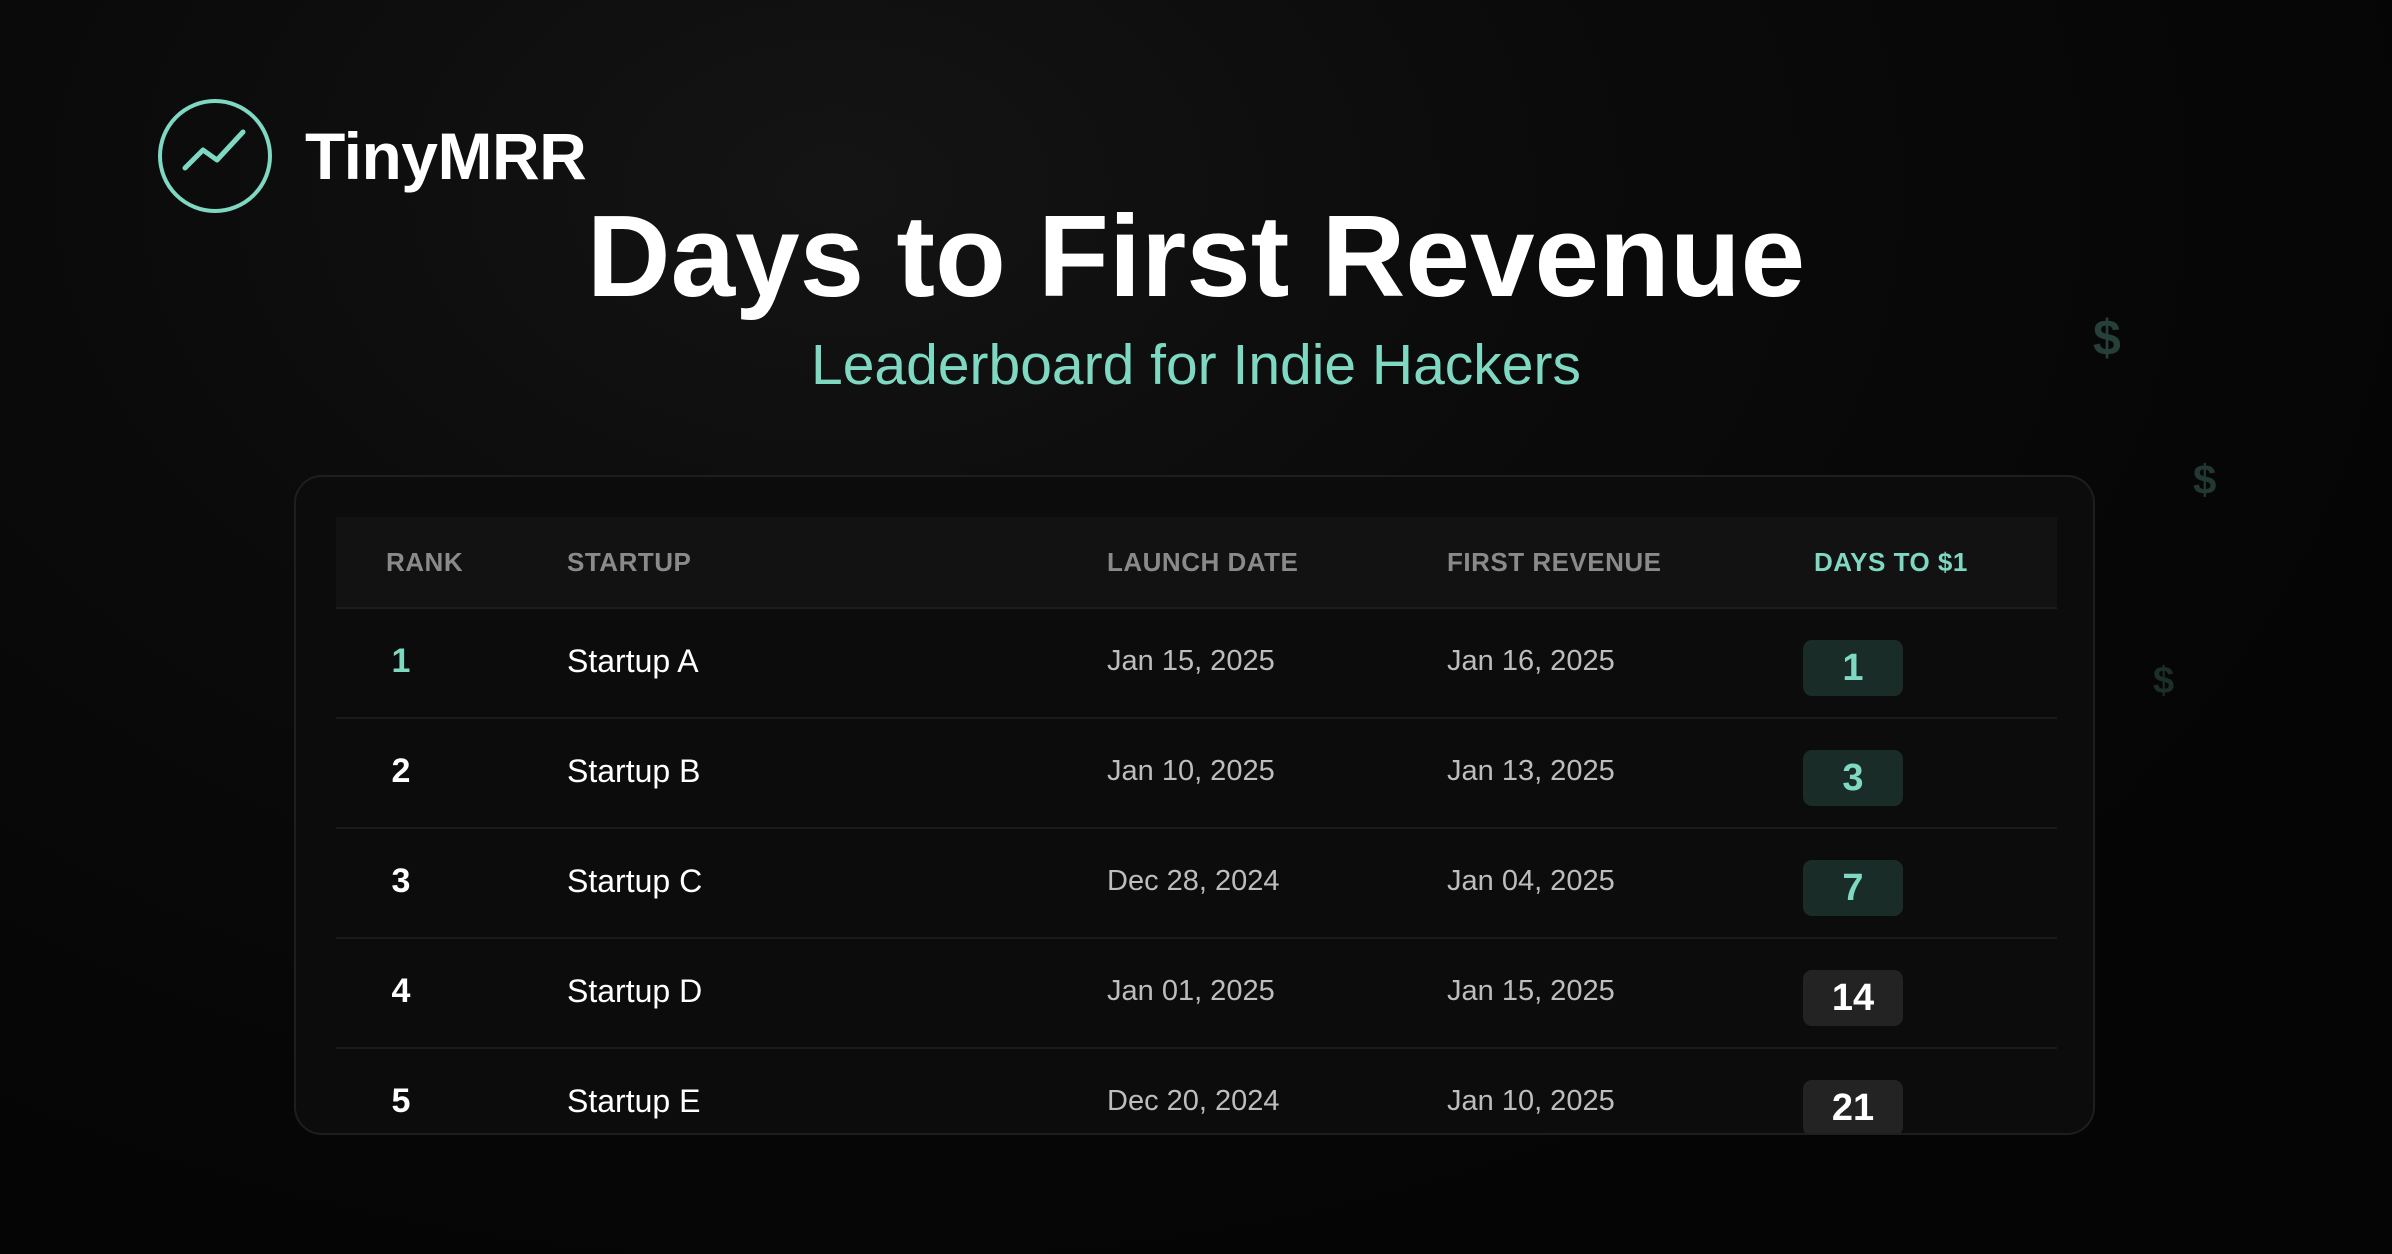 This screenshot has height=1254, width=2392. What do you see at coordinates (1853, 1106) in the screenshot?
I see `days-badge: 21` at bounding box center [1853, 1106].